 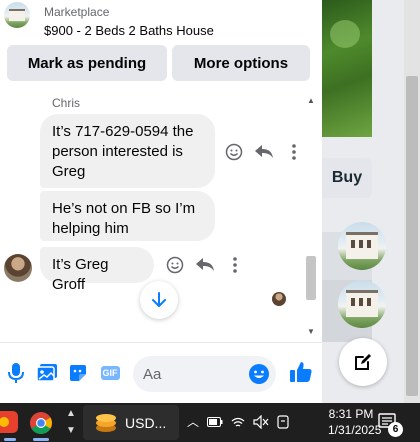 What do you see at coordinates (106, 423) in the screenshot?
I see `coins-icon` at bounding box center [106, 423].